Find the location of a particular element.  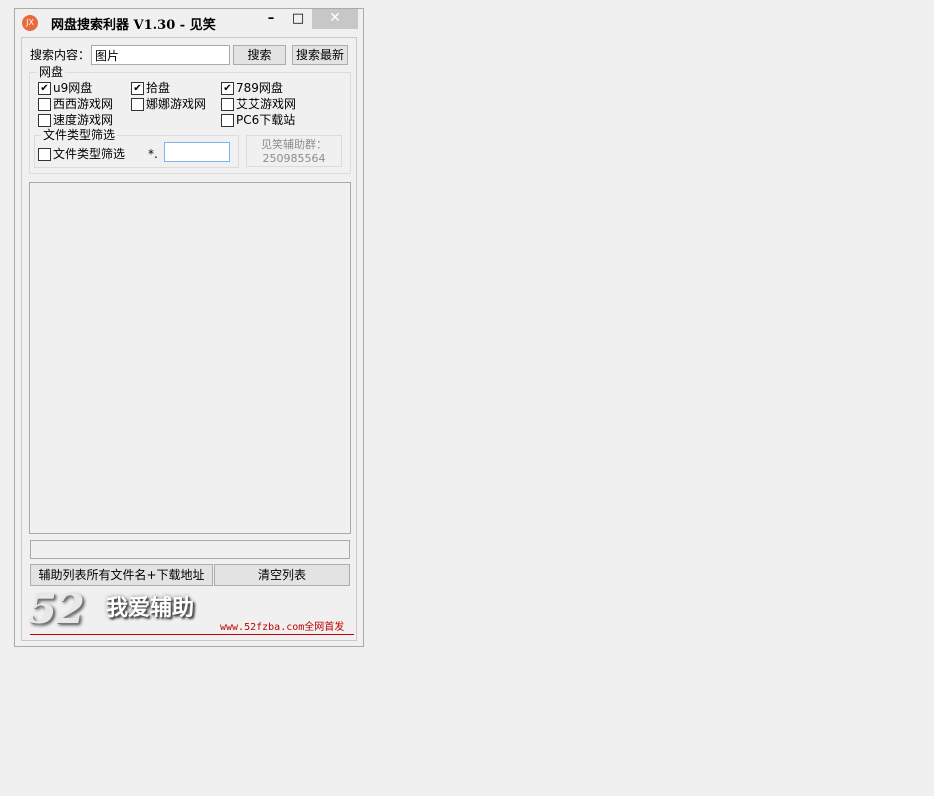

checkbox-label: 789网盘 is located at coordinates (259, 88).